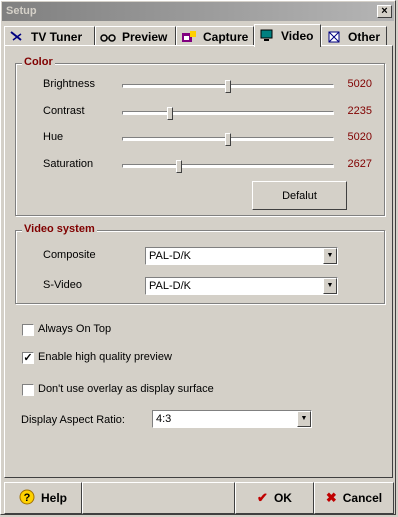  What do you see at coordinates (38, 62) in the screenshot?
I see `color-group-title: Color` at bounding box center [38, 62].